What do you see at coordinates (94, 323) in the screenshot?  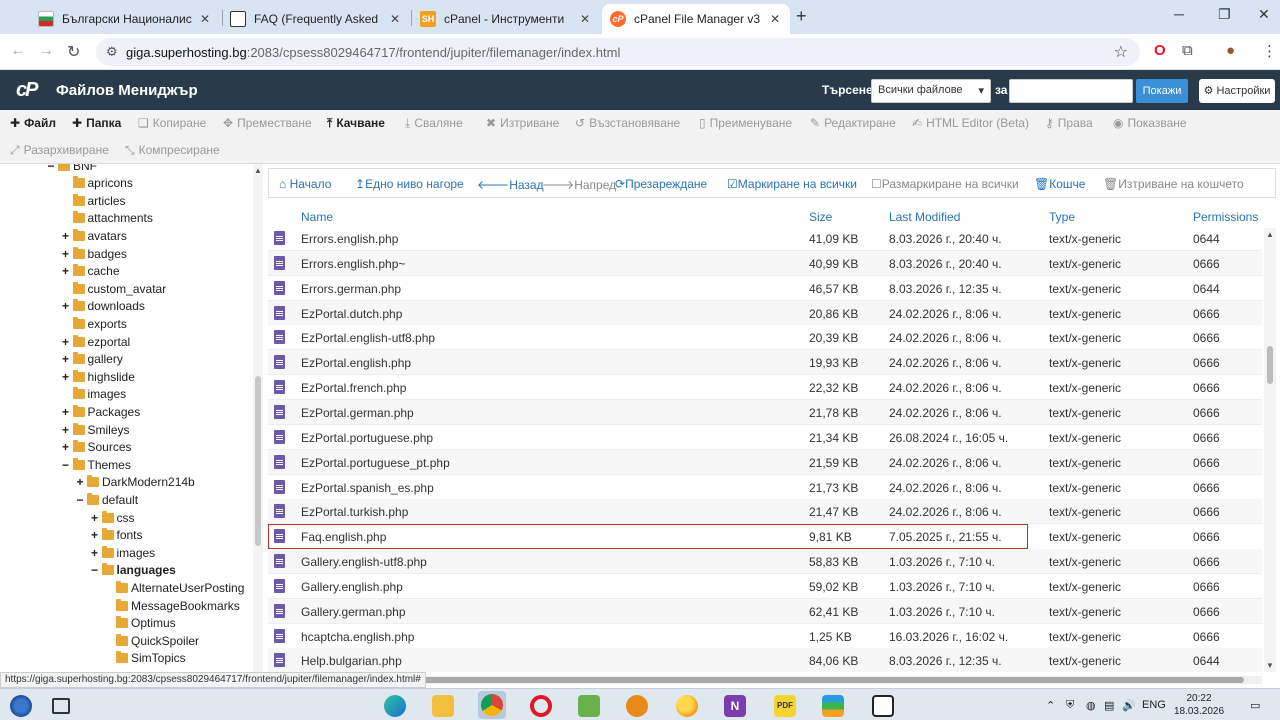 I see `tree-folder-item: exports` at bounding box center [94, 323].